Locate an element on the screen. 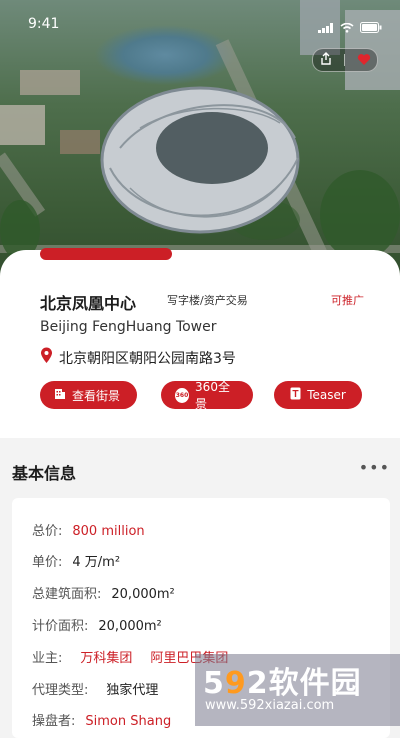 This screenshot has height=738, width=400. trader-label: 操盘者: is located at coordinates (54, 721).